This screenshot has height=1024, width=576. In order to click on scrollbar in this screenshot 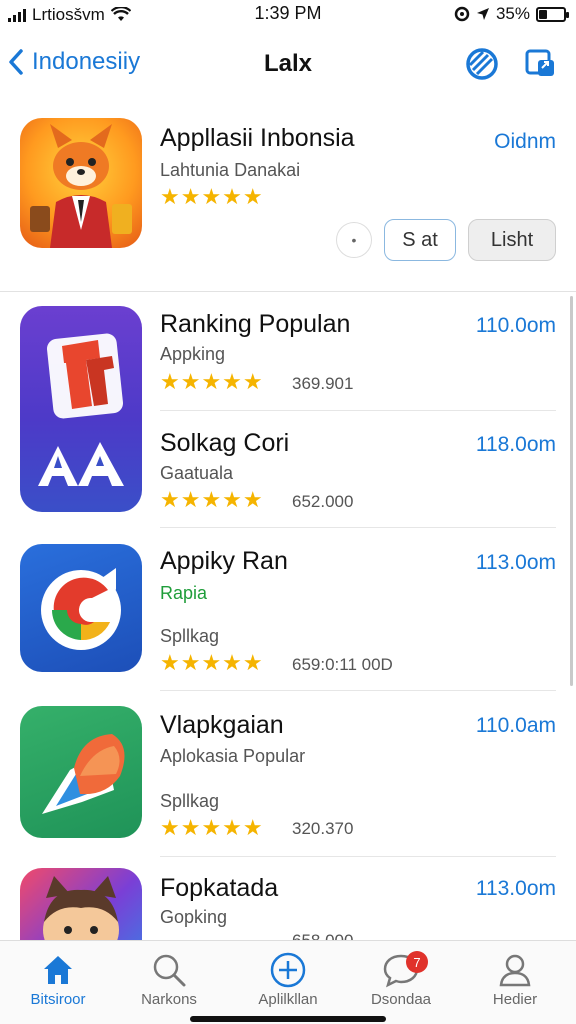, I will do `click(571, 491)`.